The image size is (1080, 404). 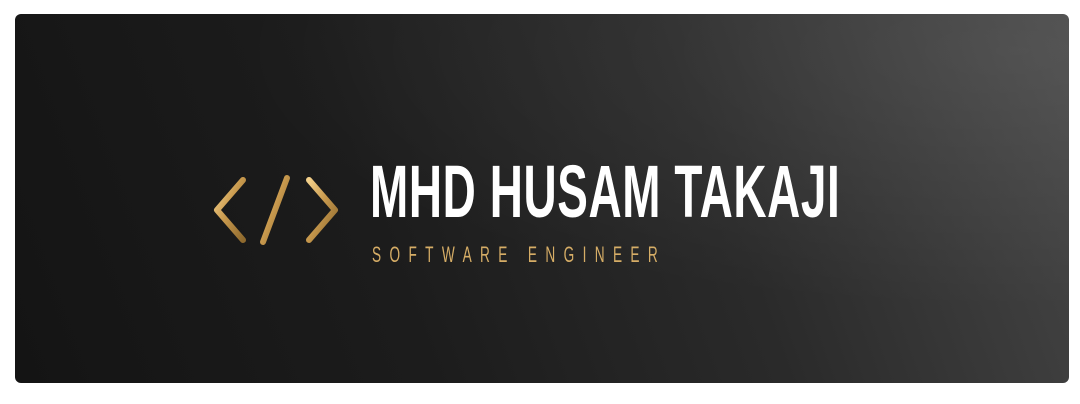 What do you see at coordinates (276, 210) in the screenshot?
I see `code-brackets-icon` at bounding box center [276, 210].